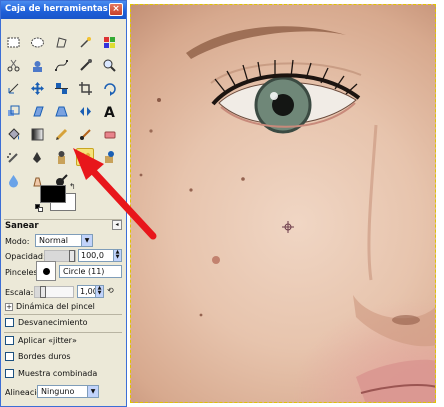 Image resolution: width=444 pixels, height=407 pixels. What do you see at coordinates (55, 306) in the screenshot?
I see `brush-dynamics-label: Dinámica del pincel` at bounding box center [55, 306].